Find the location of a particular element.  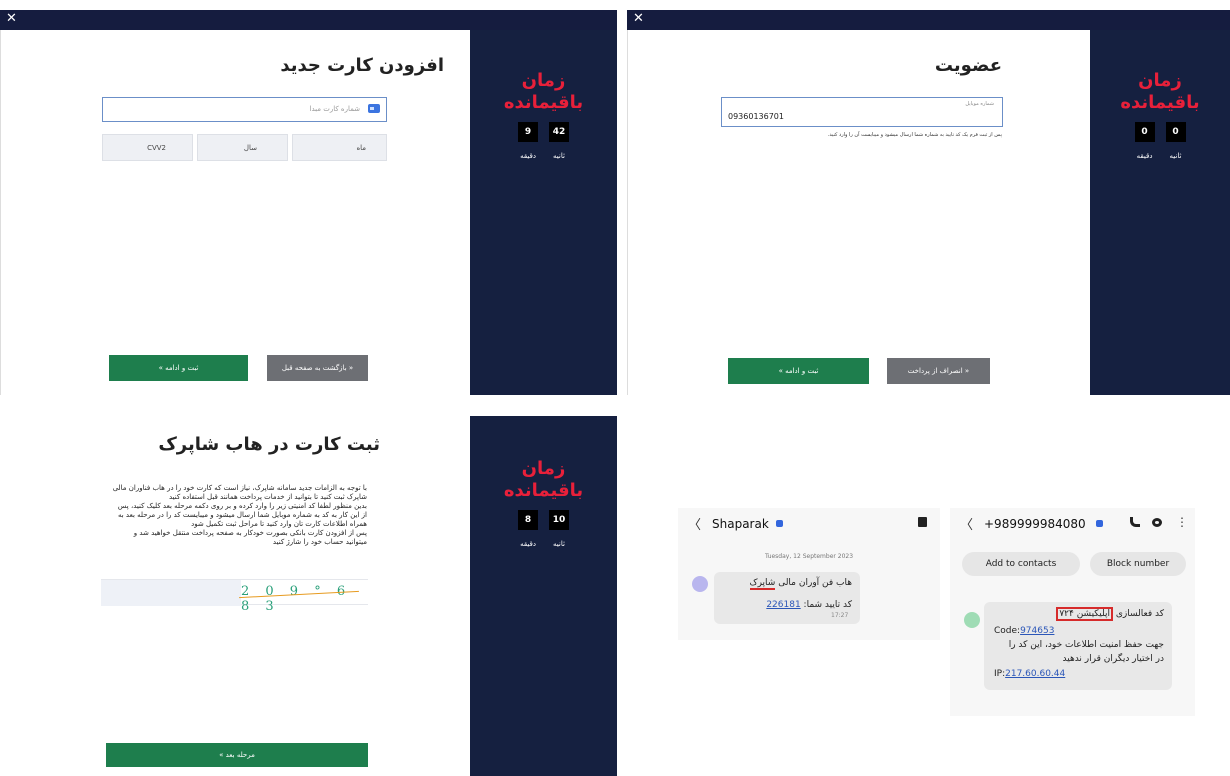

message-line1-prefix: هاب فن آوران مالی is located at coordinates (813, 583).